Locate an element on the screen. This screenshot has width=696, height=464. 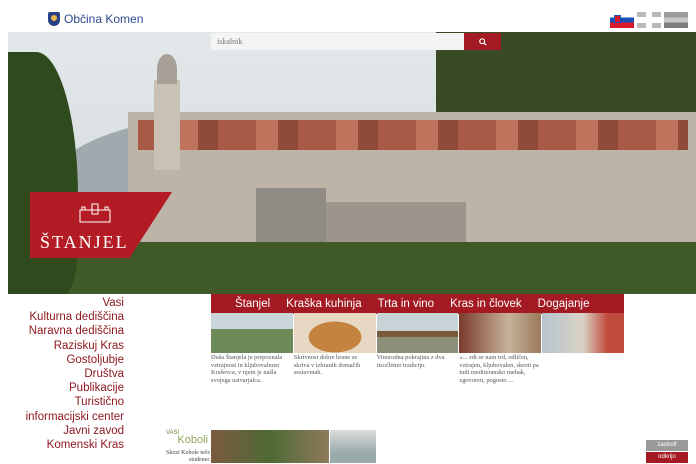
banner-title: ŠTANJEL is located at coordinates (84, 242).